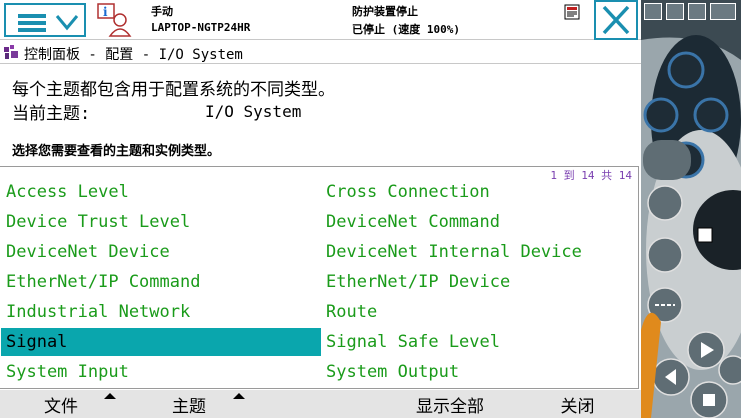  Describe the element at coordinates (479, 192) in the screenshot. I see `list-item-cross-connection: Cross Connection` at that location.